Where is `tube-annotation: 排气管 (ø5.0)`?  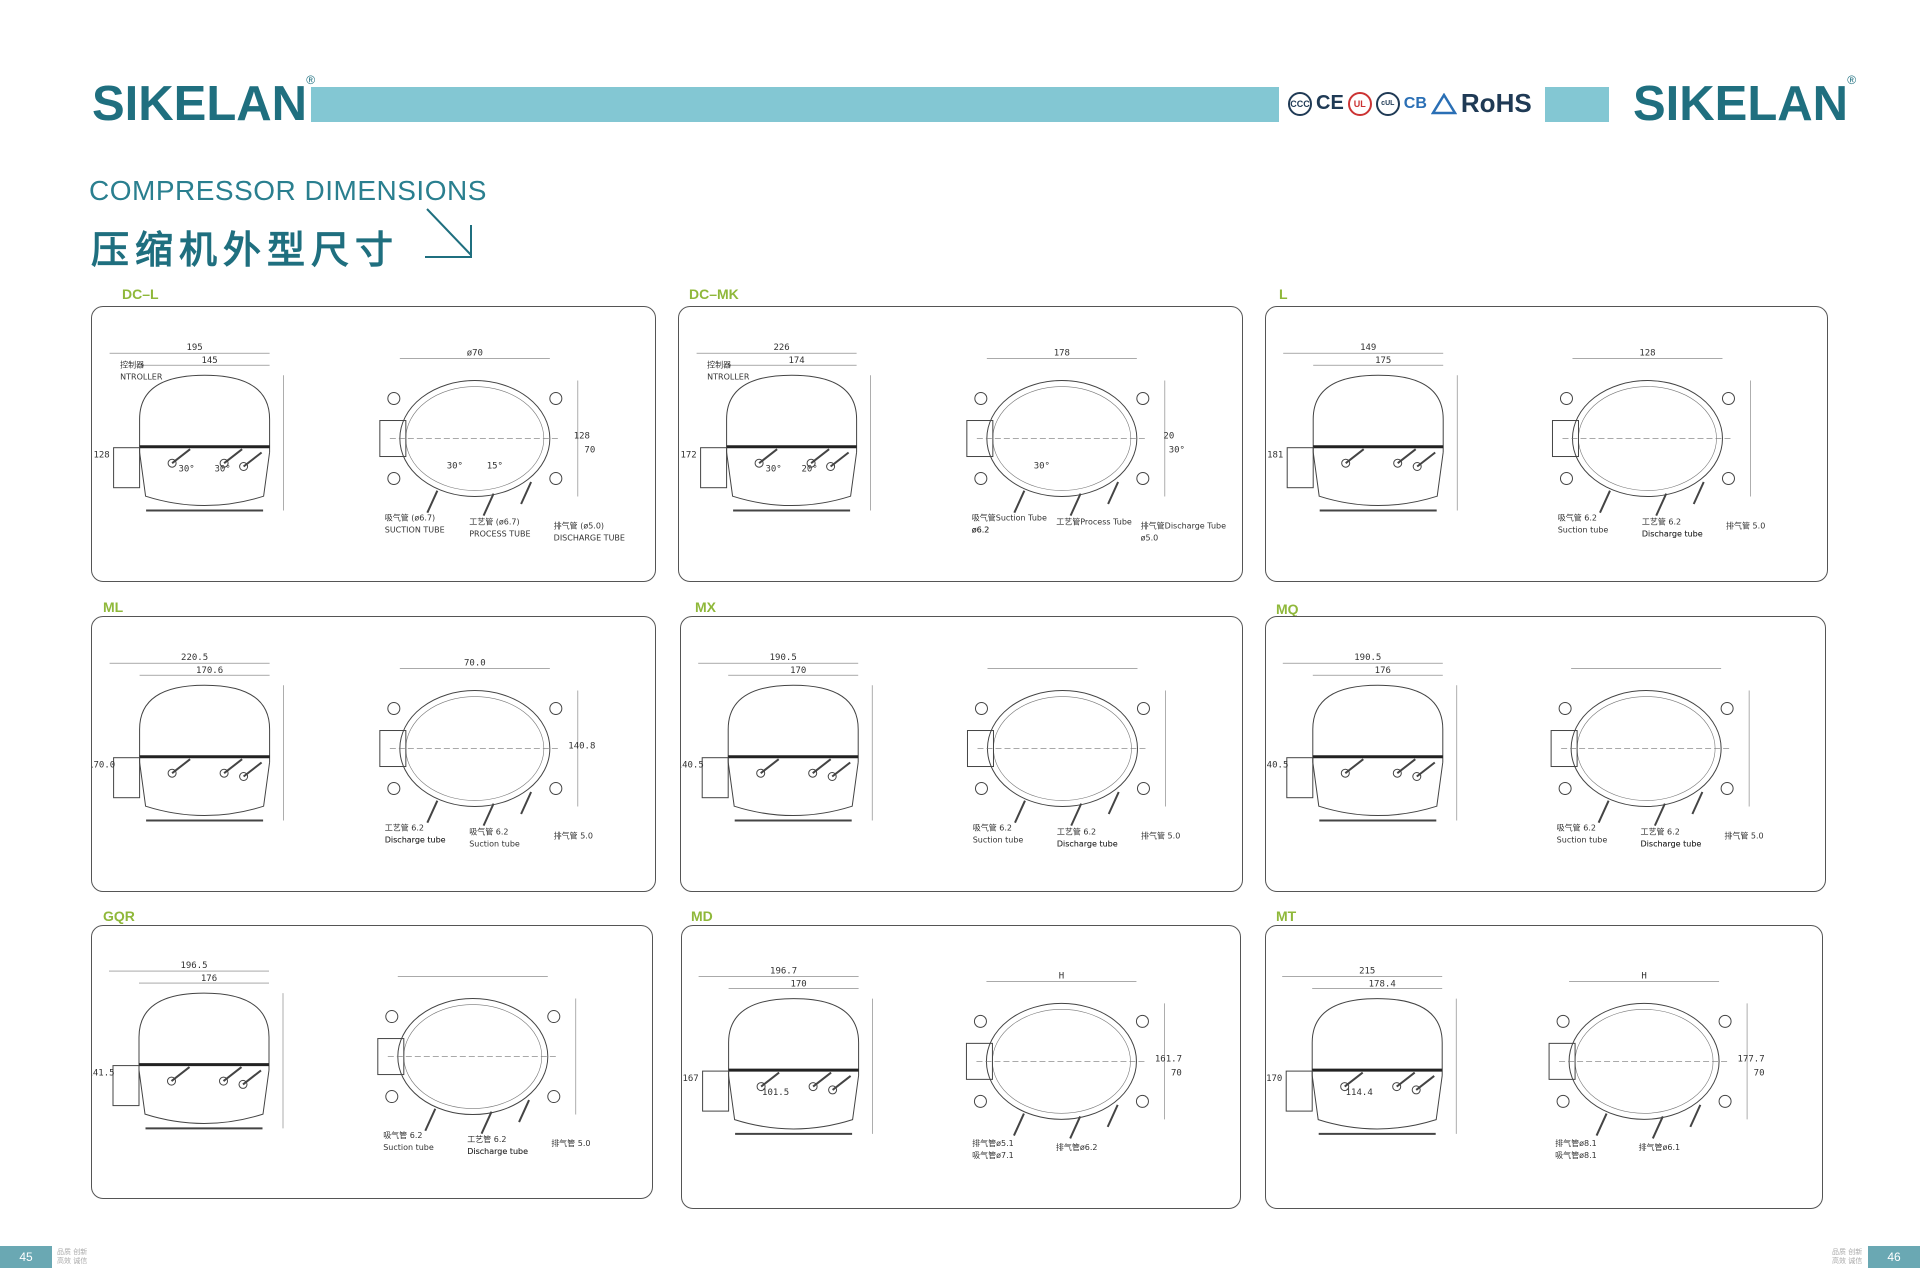 tube-annotation: 排气管 (ø5.0) is located at coordinates (579, 526).